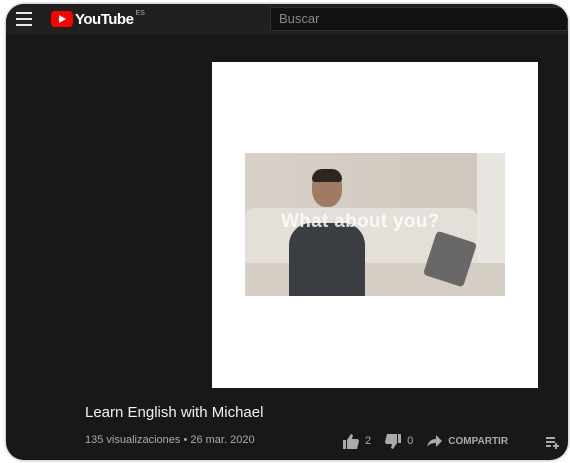  I want to click on like-count: 2, so click(368, 441).